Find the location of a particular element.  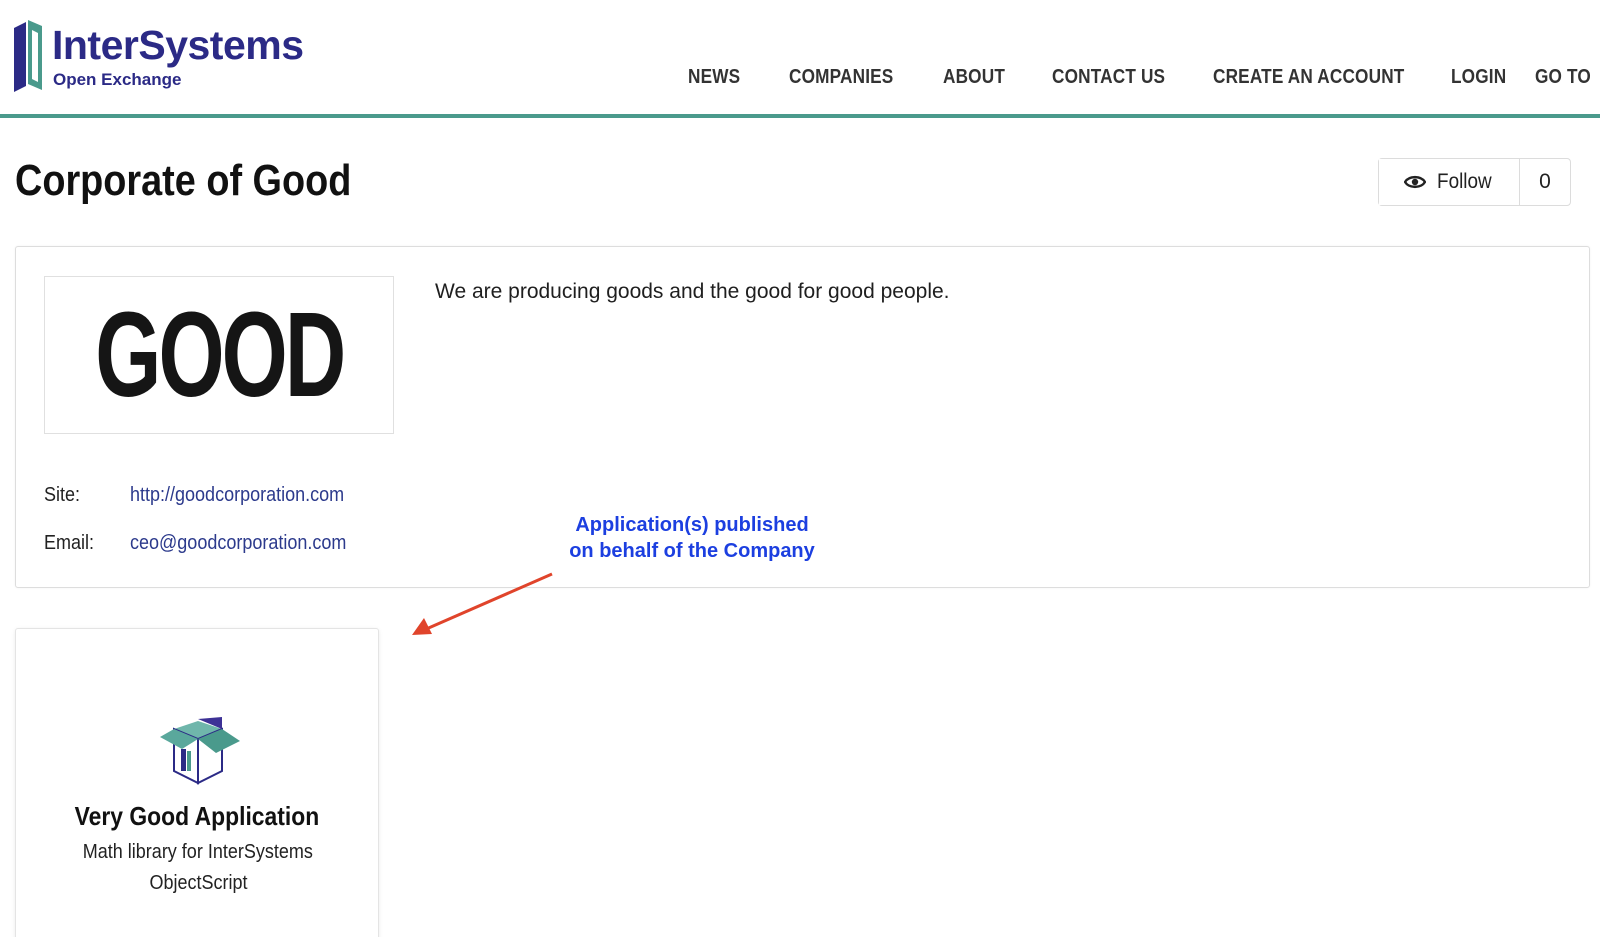

annotation-line-1: Application(s) published is located at coordinates (692, 525).